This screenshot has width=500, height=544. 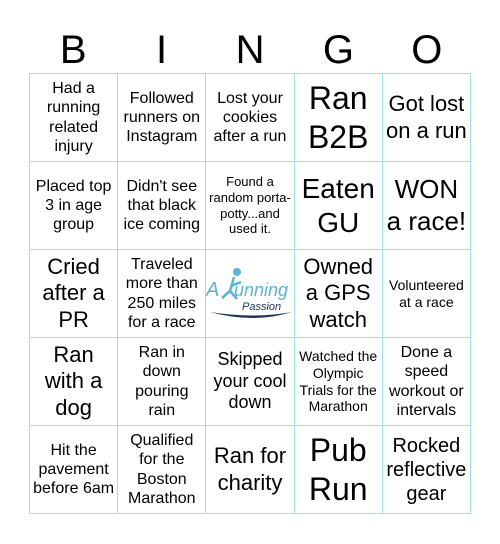 I want to click on header-letter: O, so click(x=427, y=50).